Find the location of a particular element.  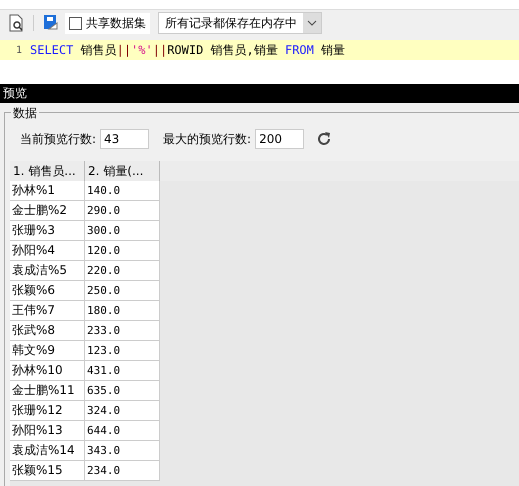

current-rows-label: 当前预览行数: is located at coordinates (58, 139).